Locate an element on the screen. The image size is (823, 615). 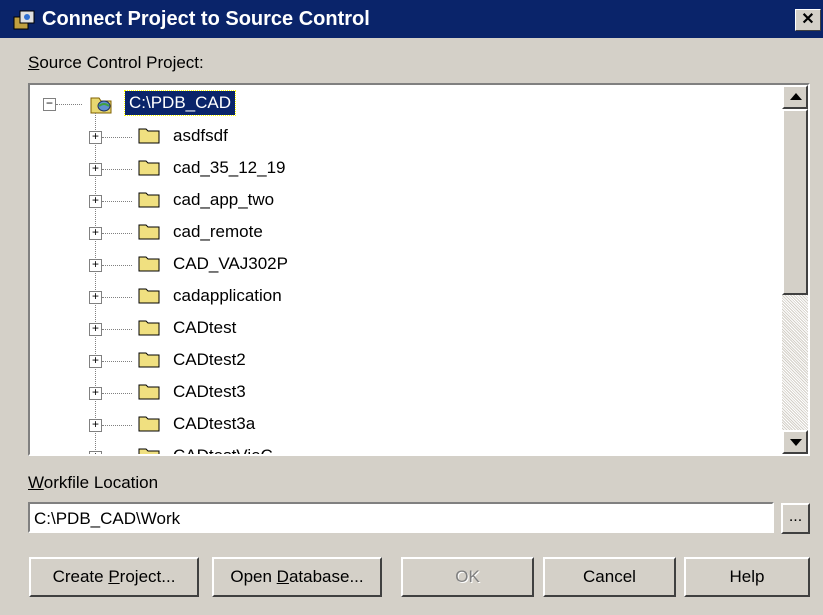
window-title: Connect Project to Source Control is located at coordinates (206, 19).